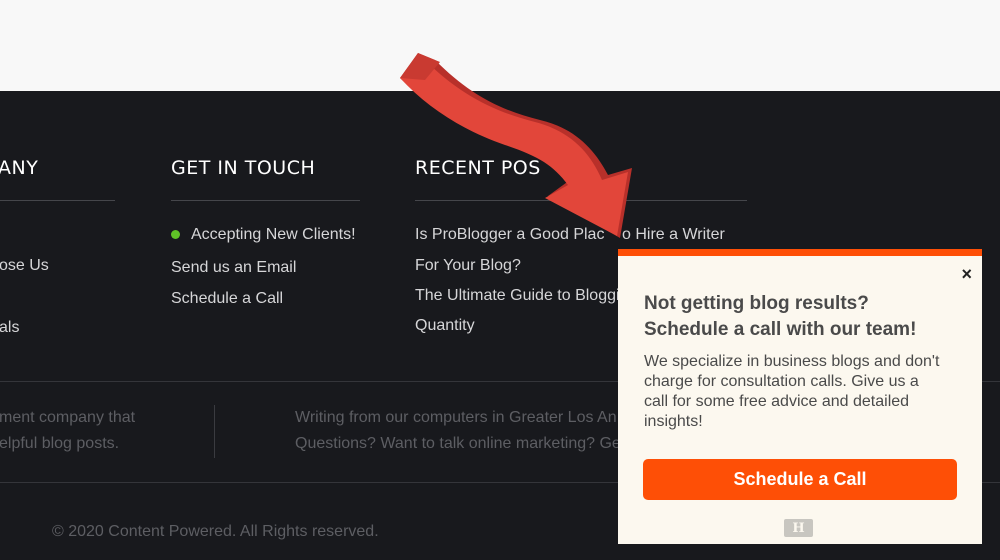 The image size is (1000, 560). What do you see at coordinates (175, 234) in the screenshot?
I see `status-dot-icon` at bounding box center [175, 234].